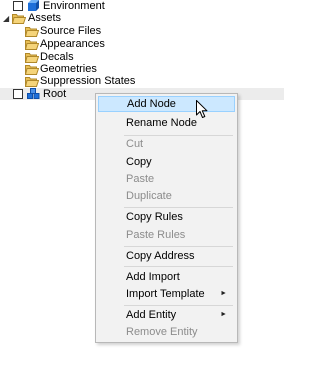 The width and height of the screenshot is (320, 370). Describe the element at coordinates (166, 162) in the screenshot. I see `menu-item-copy: Copy` at that location.